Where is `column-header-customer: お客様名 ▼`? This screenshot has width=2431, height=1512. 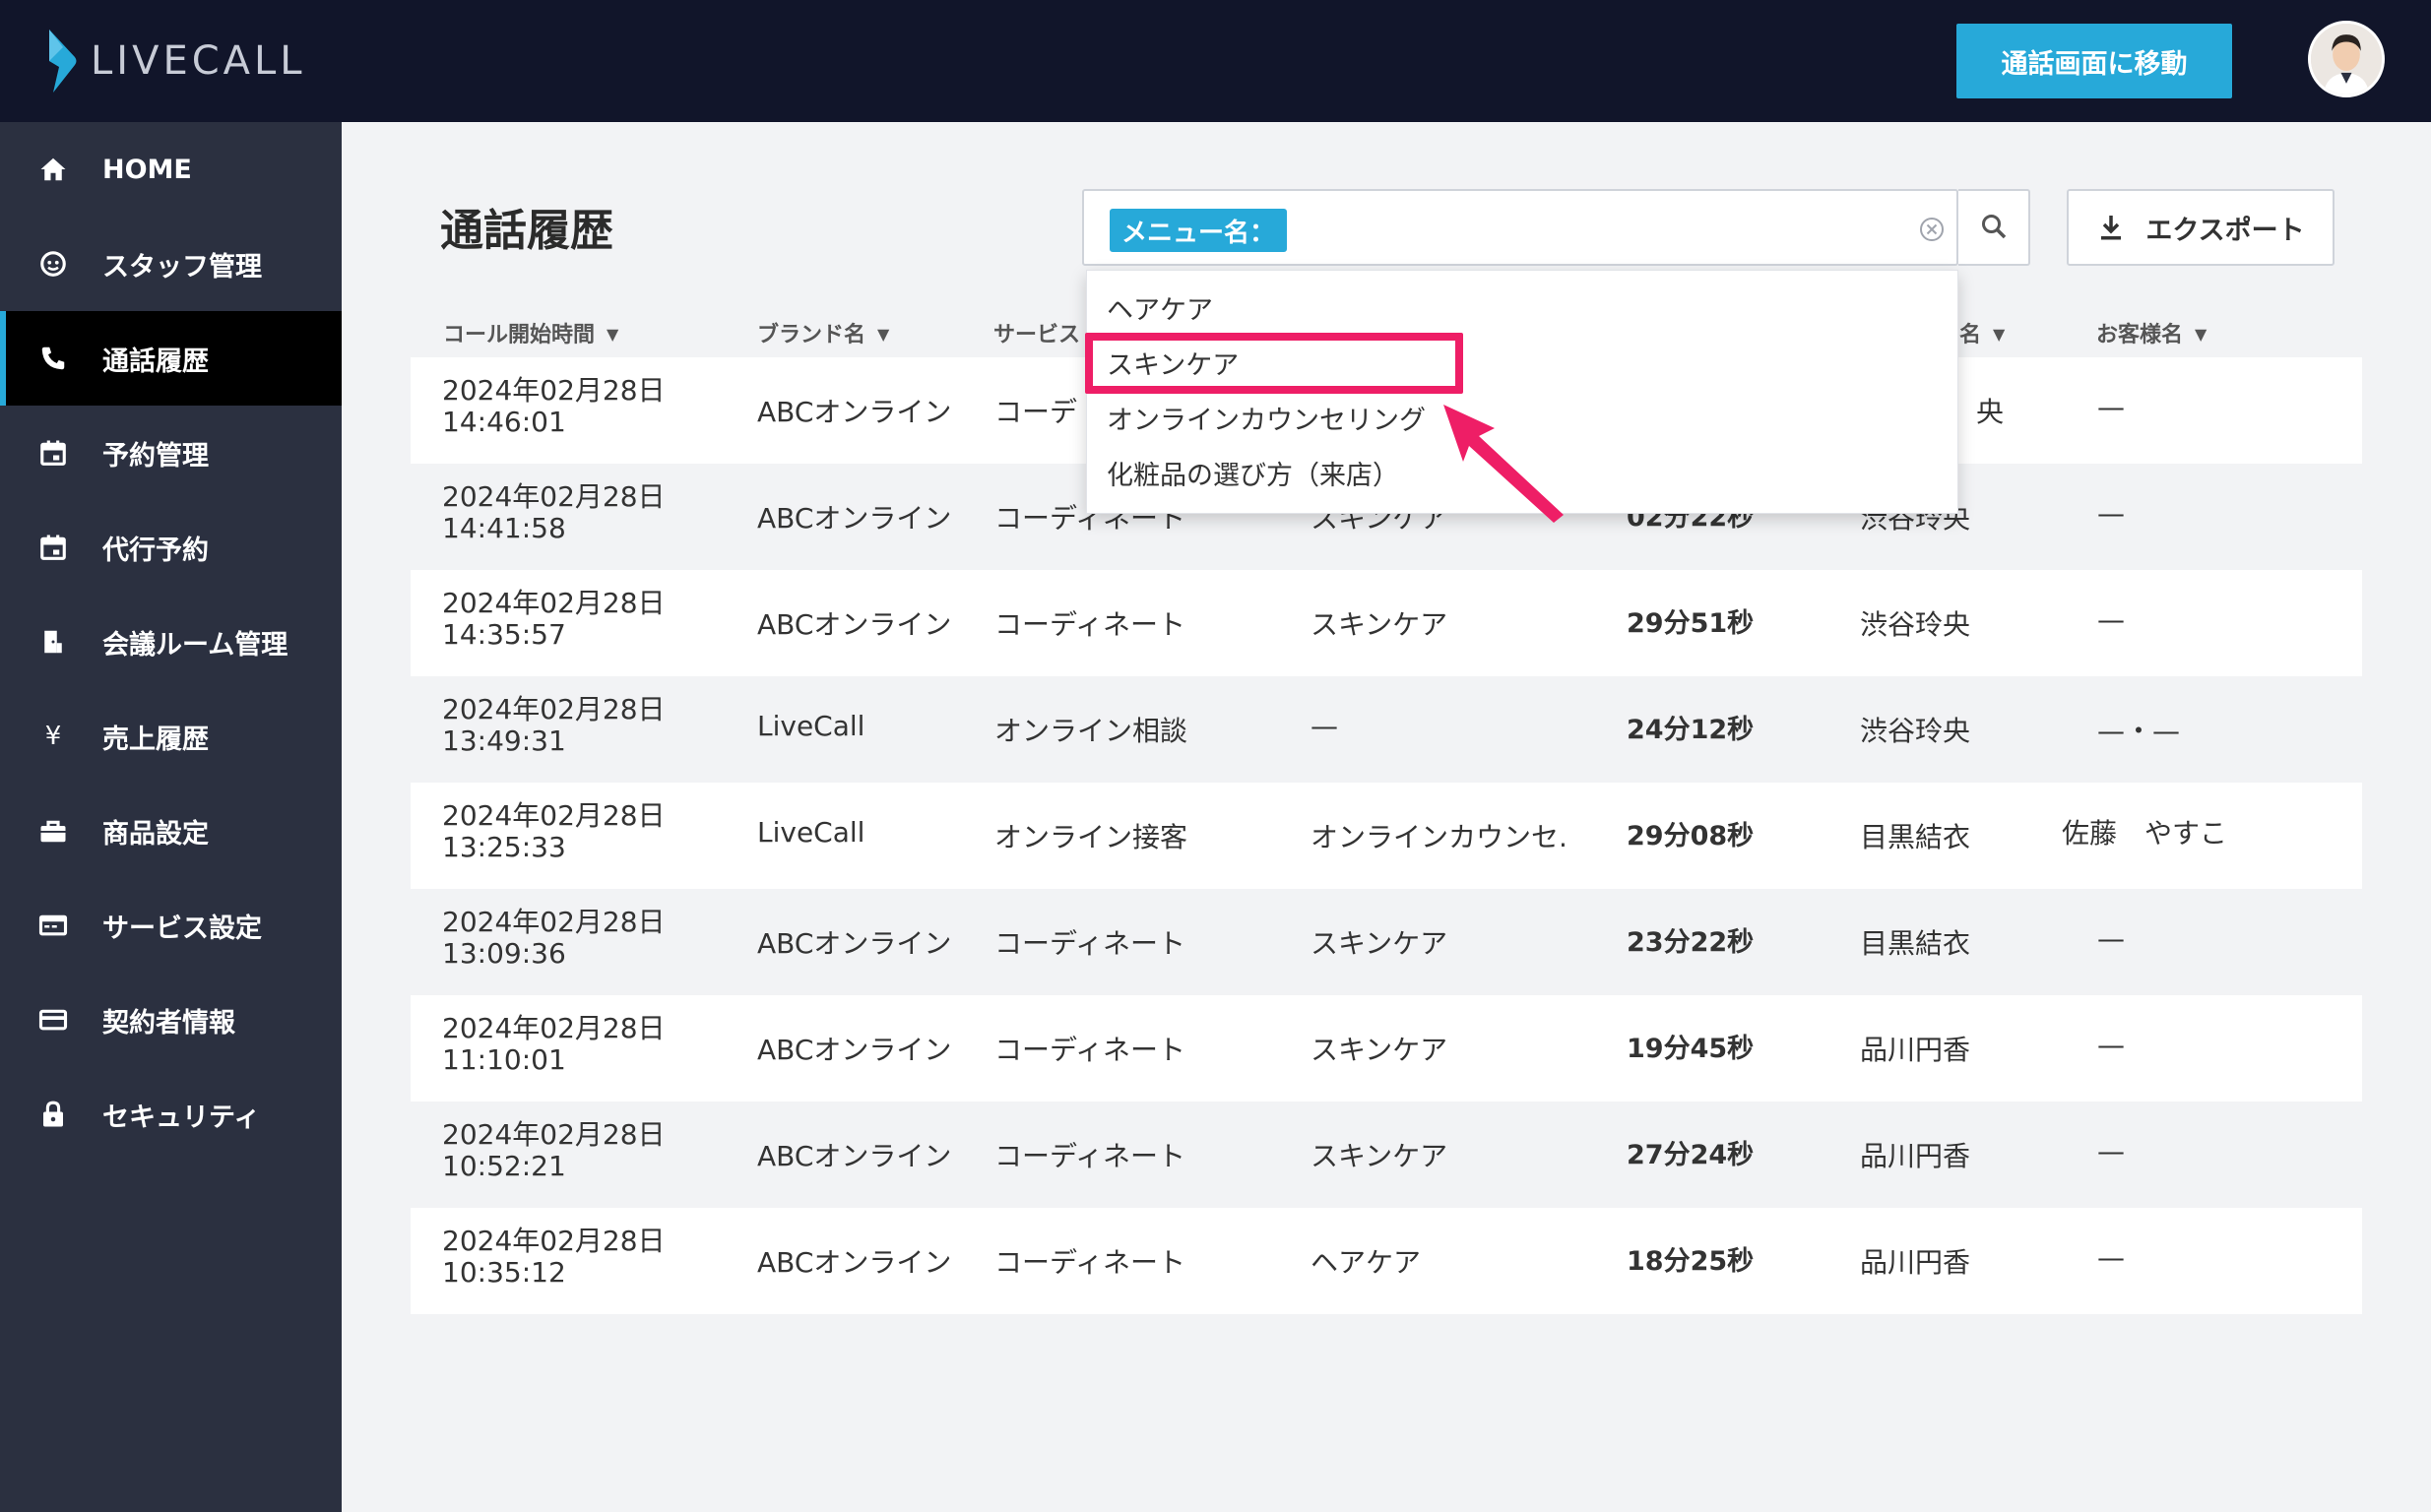
column-header-customer: お客様名 ▼ is located at coordinates (2151, 332).